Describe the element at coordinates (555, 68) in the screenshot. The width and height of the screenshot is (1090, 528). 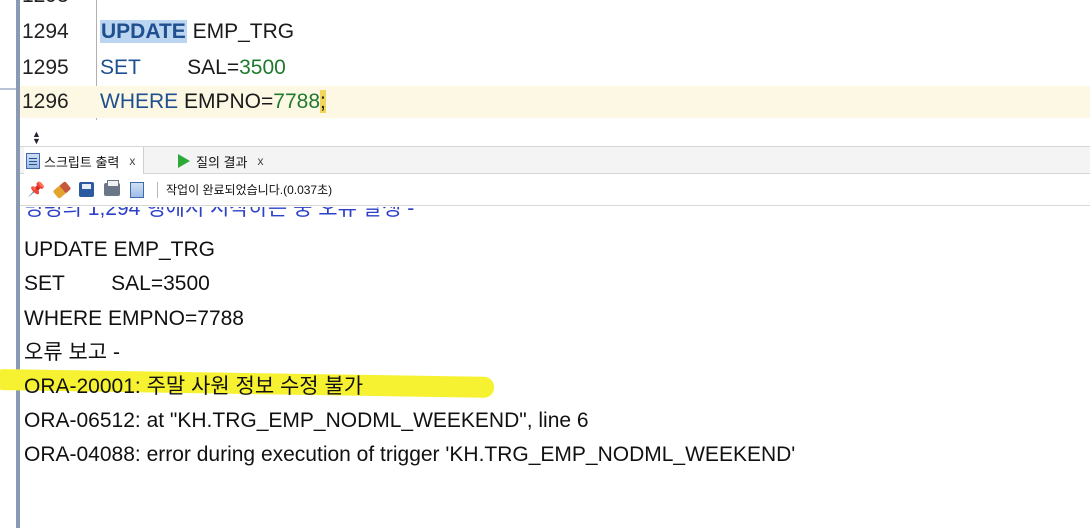
I see `code-line-1295: 1295 SET SAL=3500` at that location.